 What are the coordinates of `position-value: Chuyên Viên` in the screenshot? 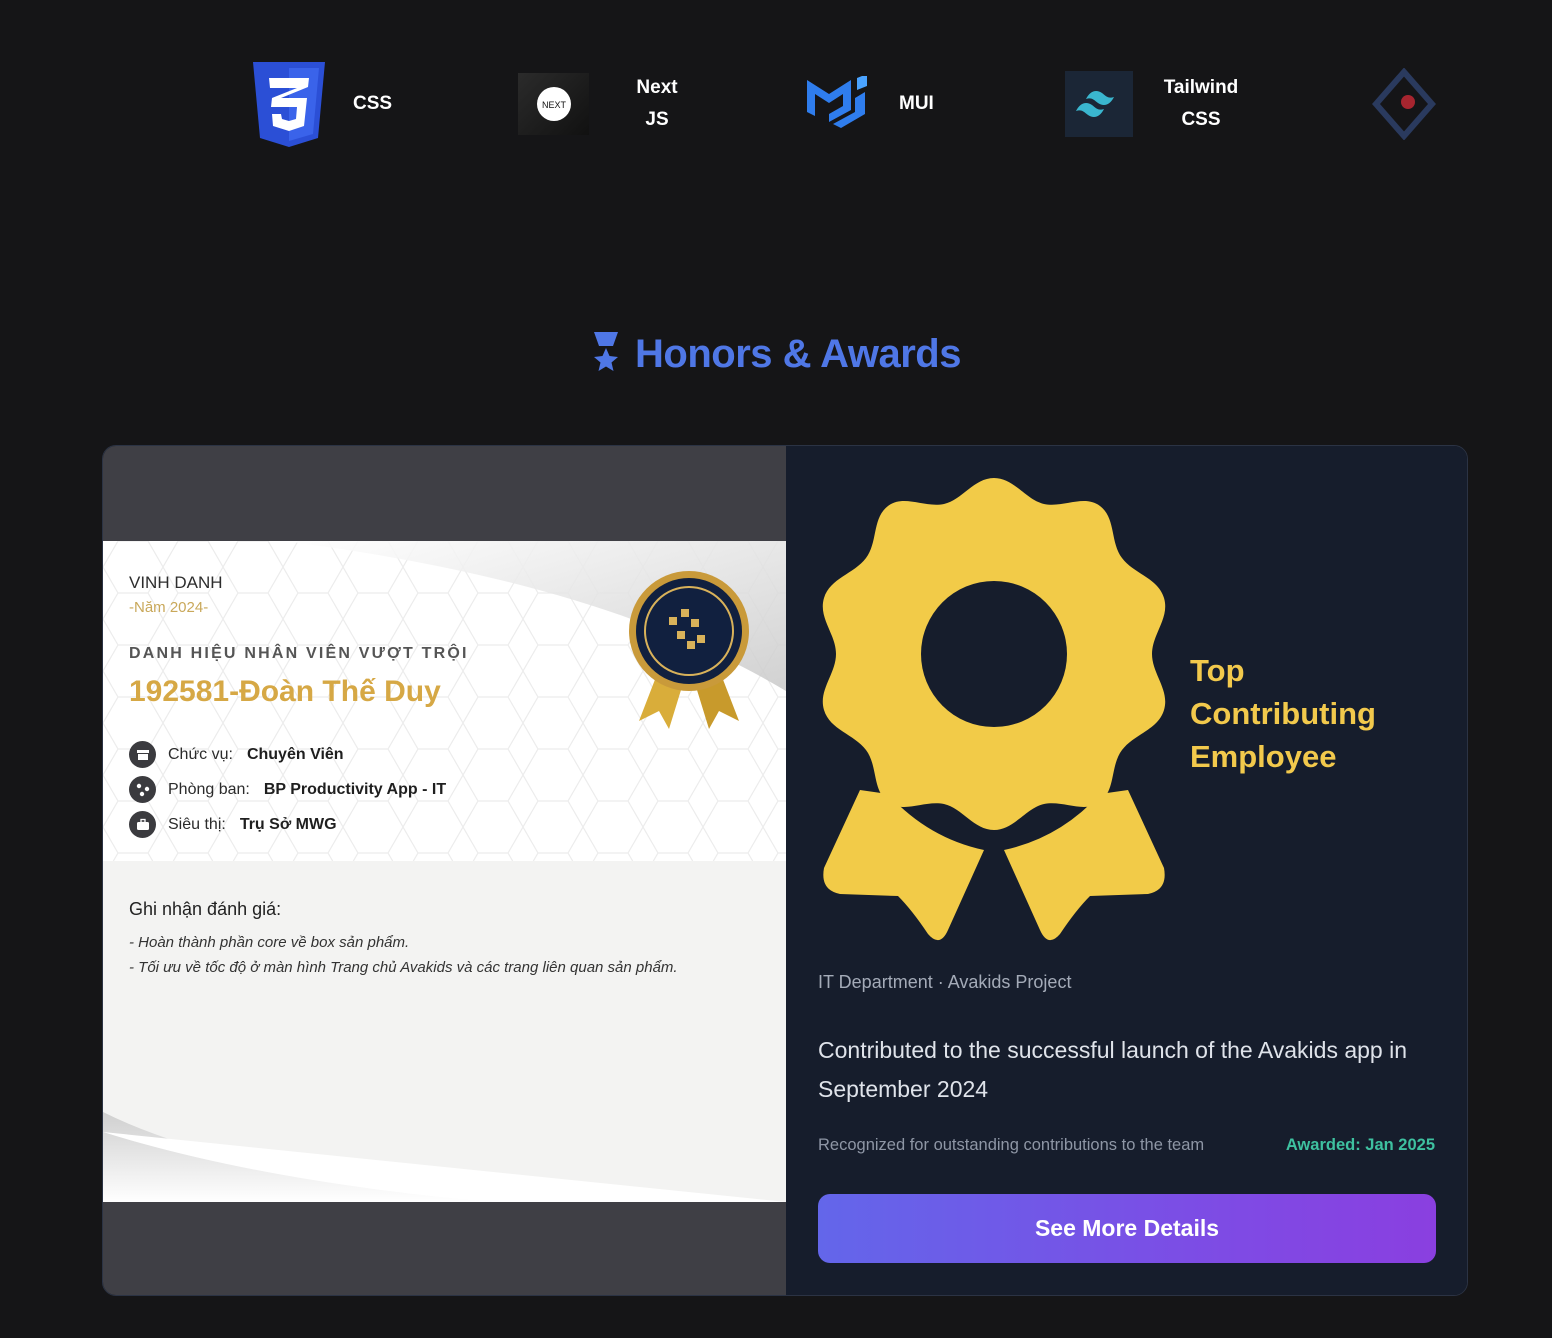 It's located at (295, 754).